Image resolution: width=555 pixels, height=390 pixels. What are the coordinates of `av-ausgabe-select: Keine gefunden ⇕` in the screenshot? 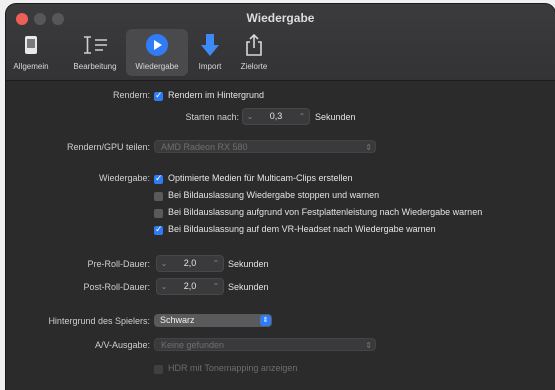 It's located at (265, 344).